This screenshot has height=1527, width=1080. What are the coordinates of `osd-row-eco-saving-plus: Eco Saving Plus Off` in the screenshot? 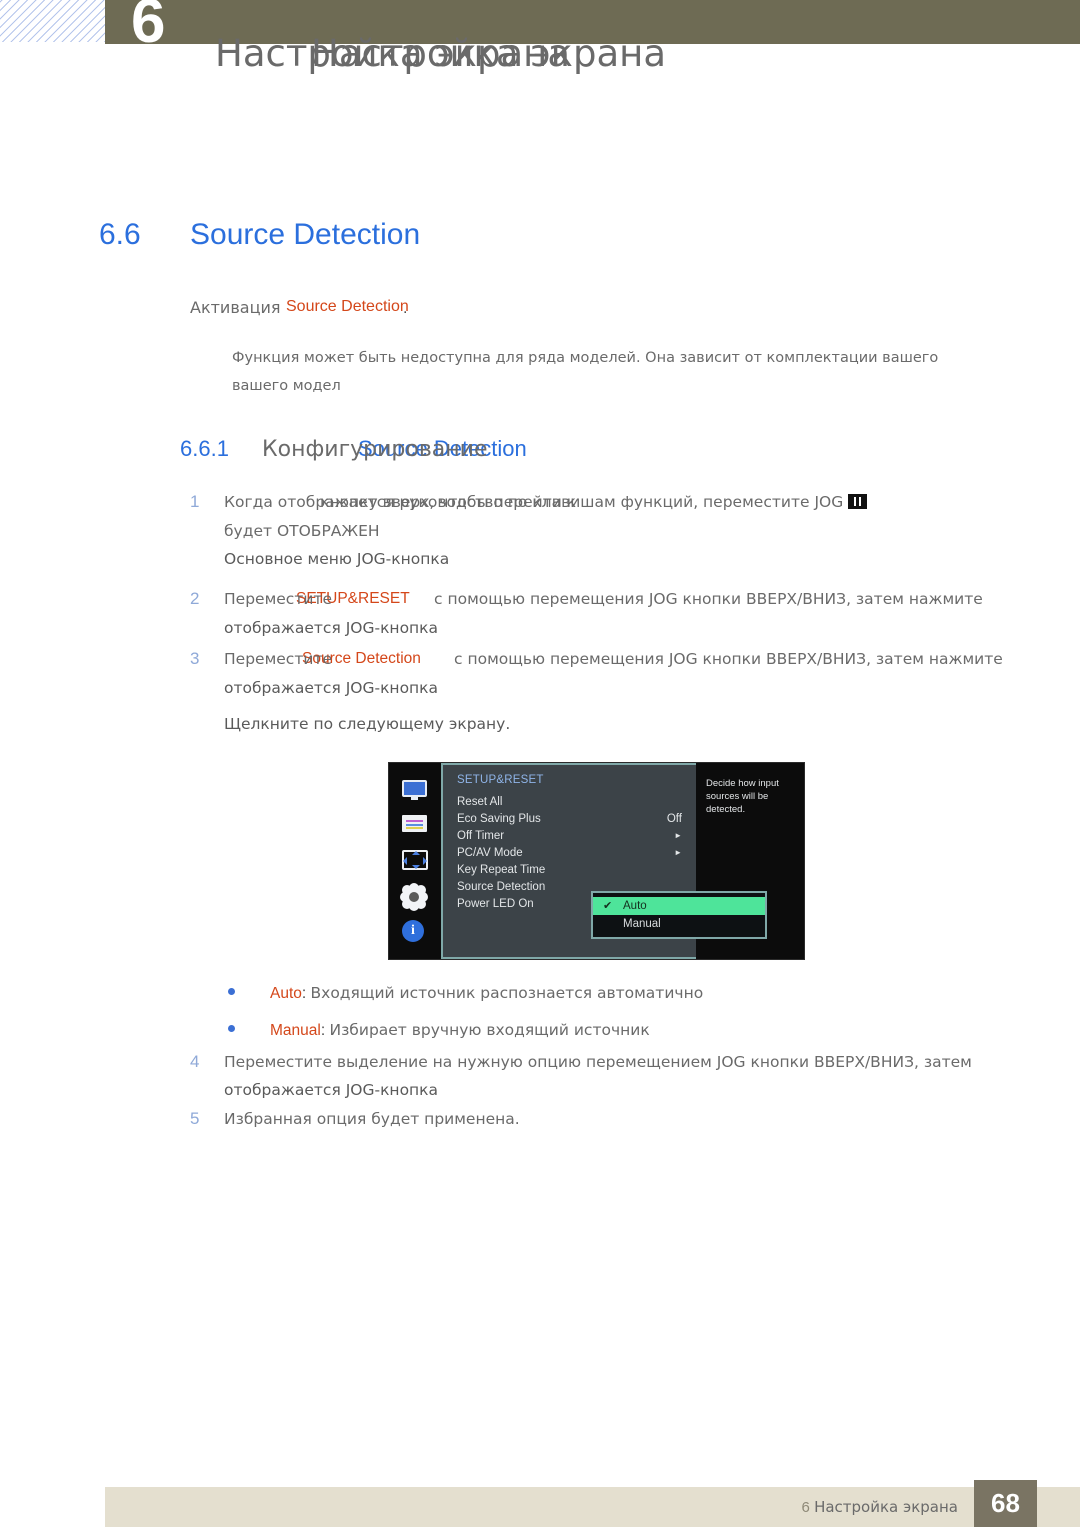 It's located at (569, 818).